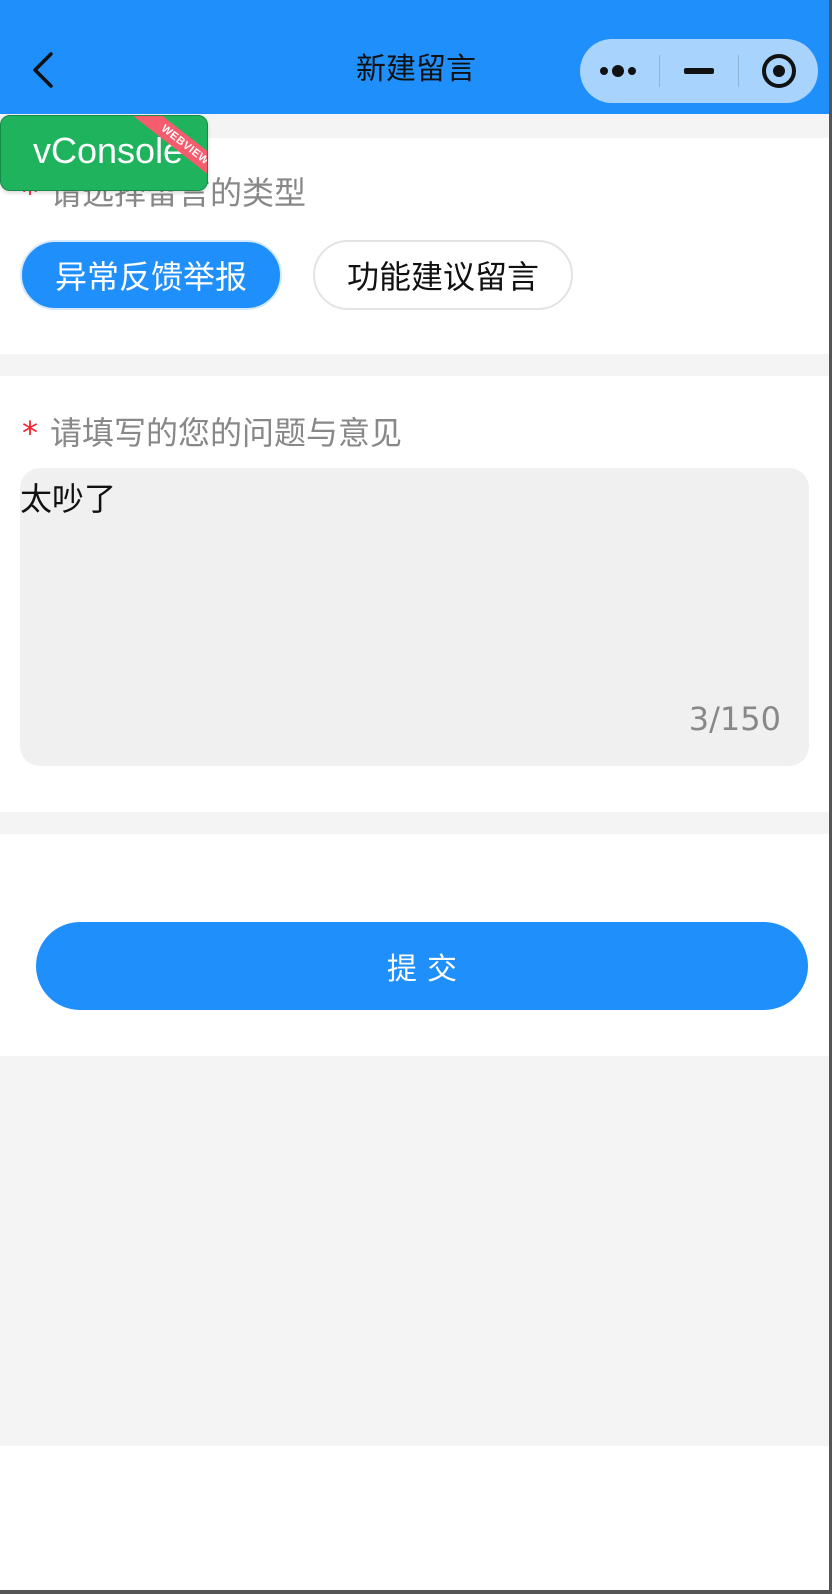 The image size is (832, 1594). What do you see at coordinates (422, 966) in the screenshot?
I see `submit-button: 提交` at bounding box center [422, 966].